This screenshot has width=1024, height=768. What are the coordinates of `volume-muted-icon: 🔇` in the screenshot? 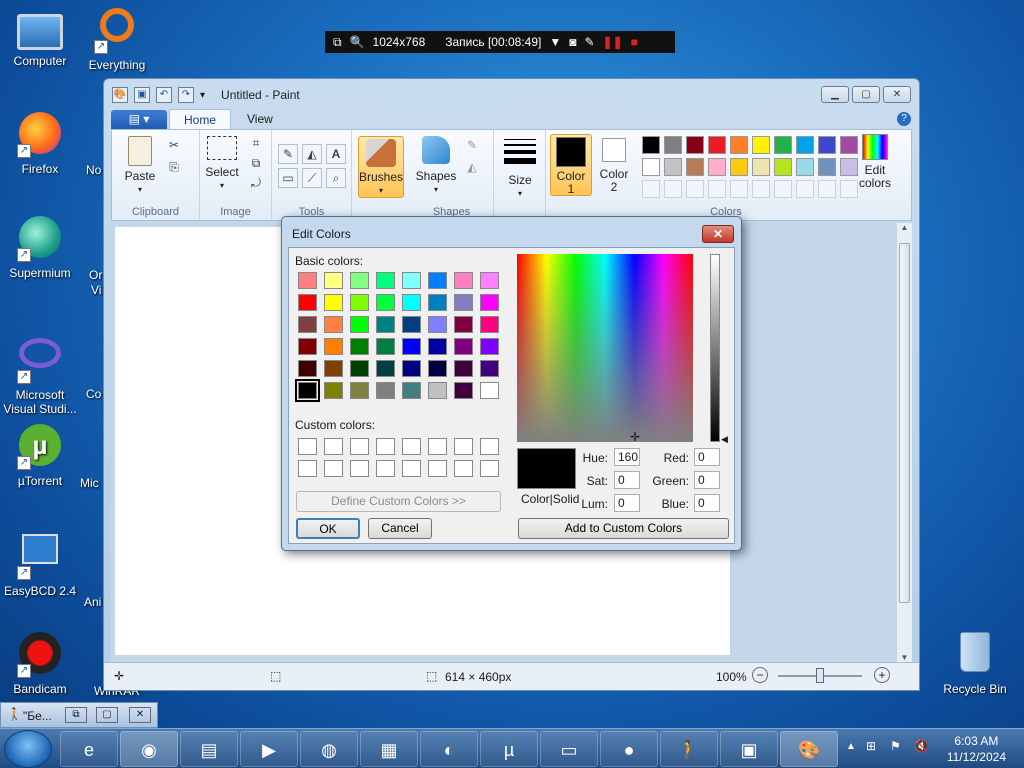 It's located at (921, 746).